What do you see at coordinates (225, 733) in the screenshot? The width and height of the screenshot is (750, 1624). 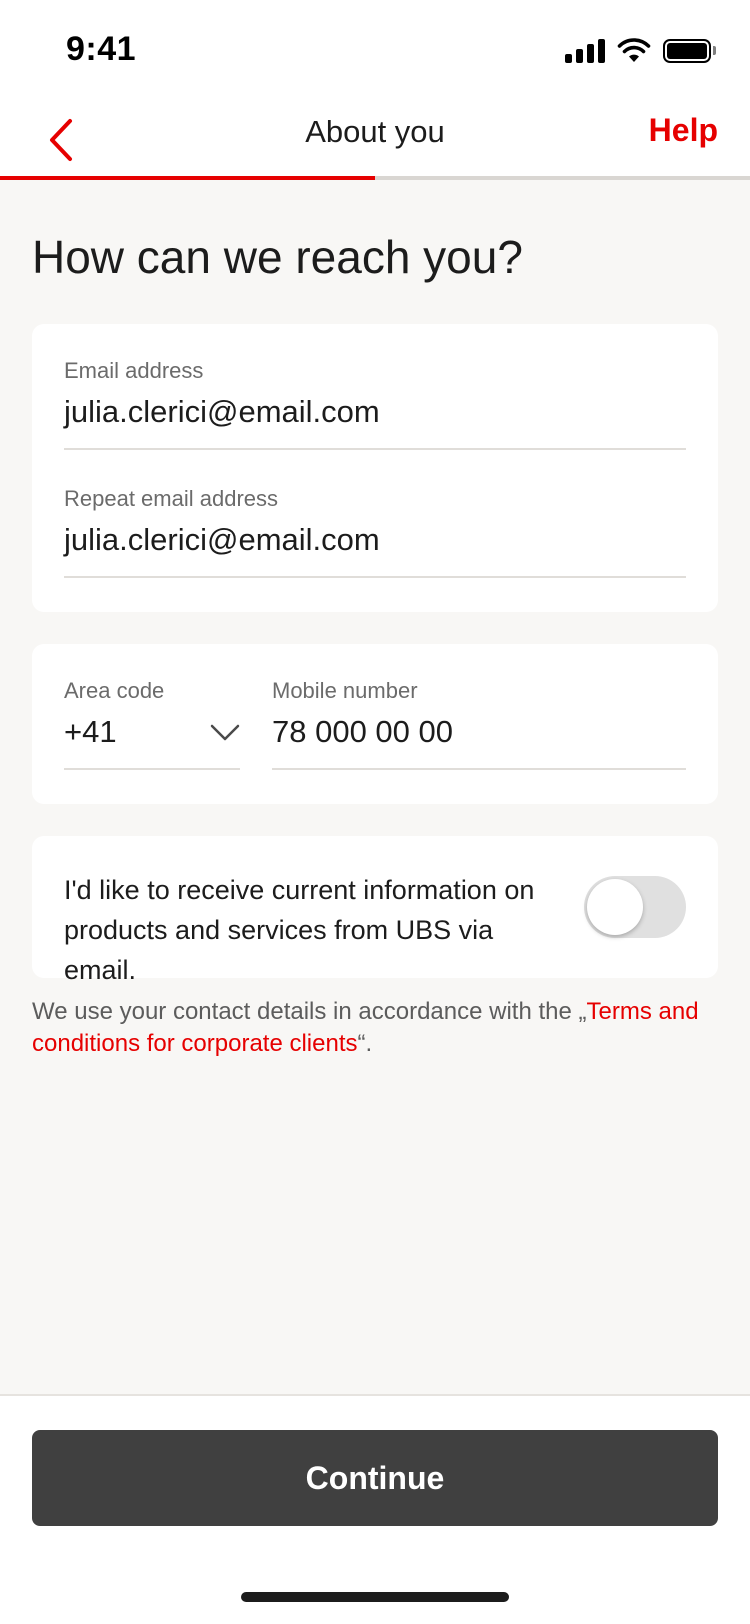 I see `chevron-down-icon` at bounding box center [225, 733].